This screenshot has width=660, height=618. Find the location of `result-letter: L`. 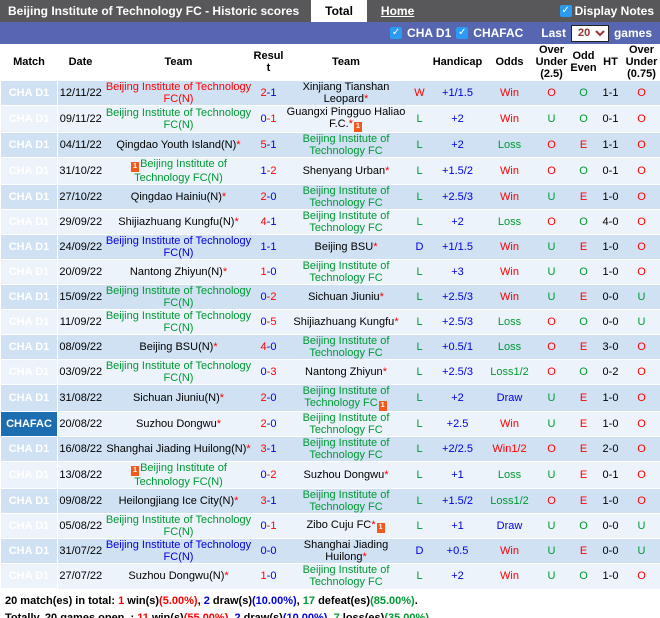

result-letter: L is located at coordinates (419, 526).